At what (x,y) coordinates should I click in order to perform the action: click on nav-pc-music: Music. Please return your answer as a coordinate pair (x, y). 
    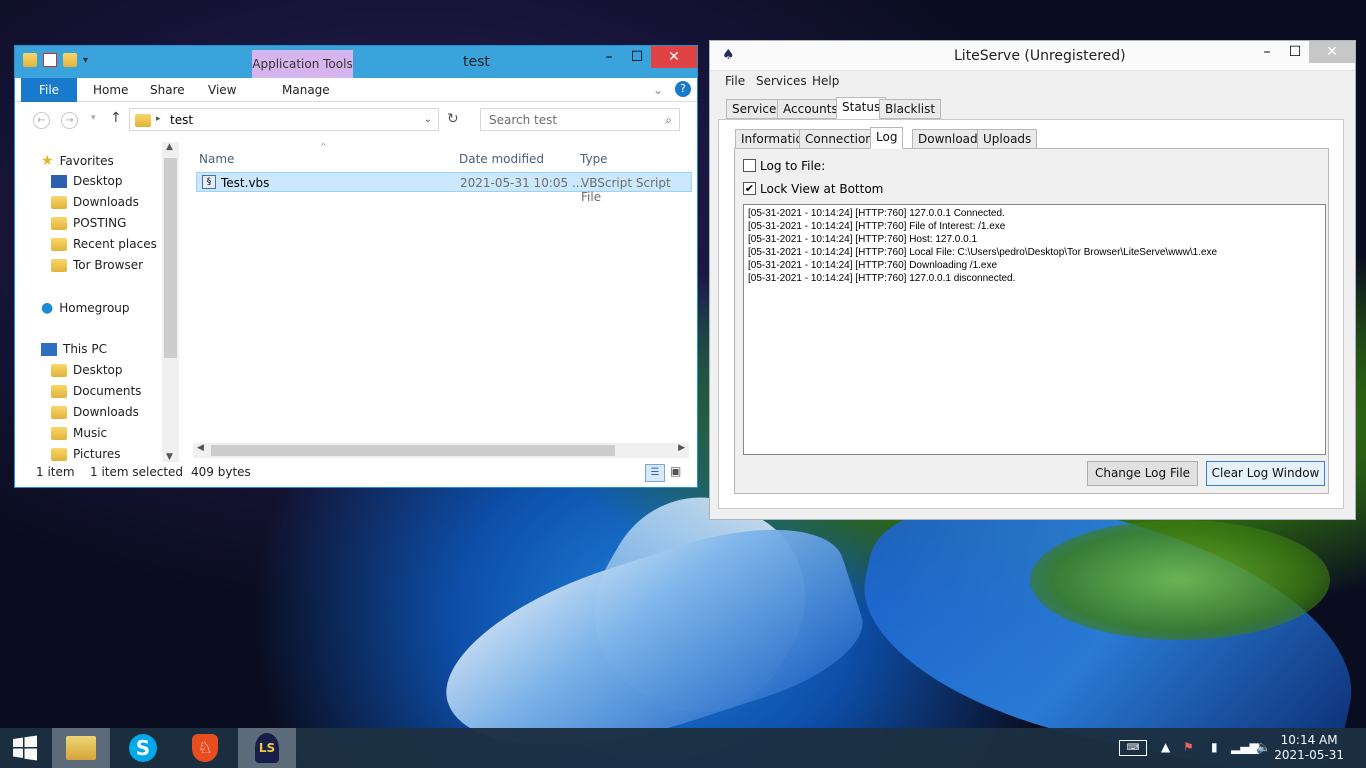
    Looking at the image, I should click on (90, 433).